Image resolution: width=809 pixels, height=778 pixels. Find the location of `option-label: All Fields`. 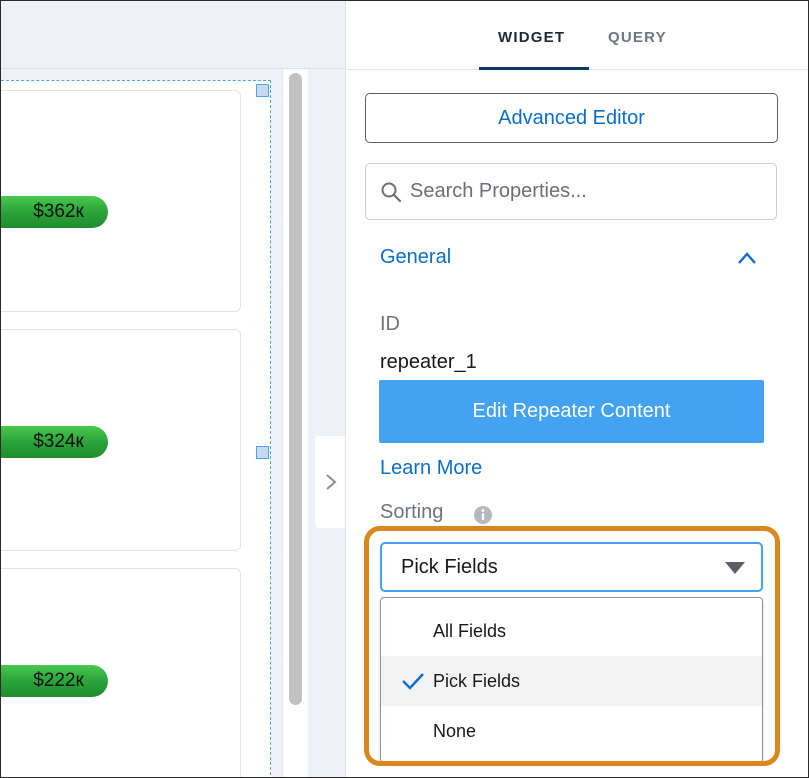

option-label: All Fields is located at coordinates (470, 630).